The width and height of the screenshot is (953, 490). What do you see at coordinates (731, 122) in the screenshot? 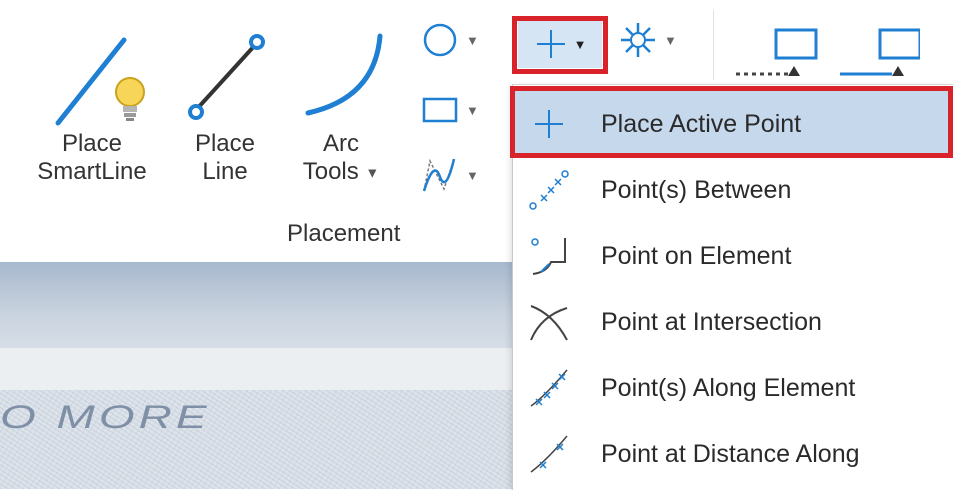
I see `active-item-highlight` at bounding box center [731, 122].